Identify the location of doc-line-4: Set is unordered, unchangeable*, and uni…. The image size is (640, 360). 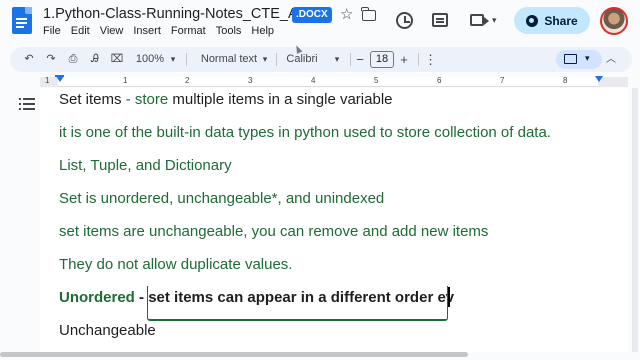
(222, 198).